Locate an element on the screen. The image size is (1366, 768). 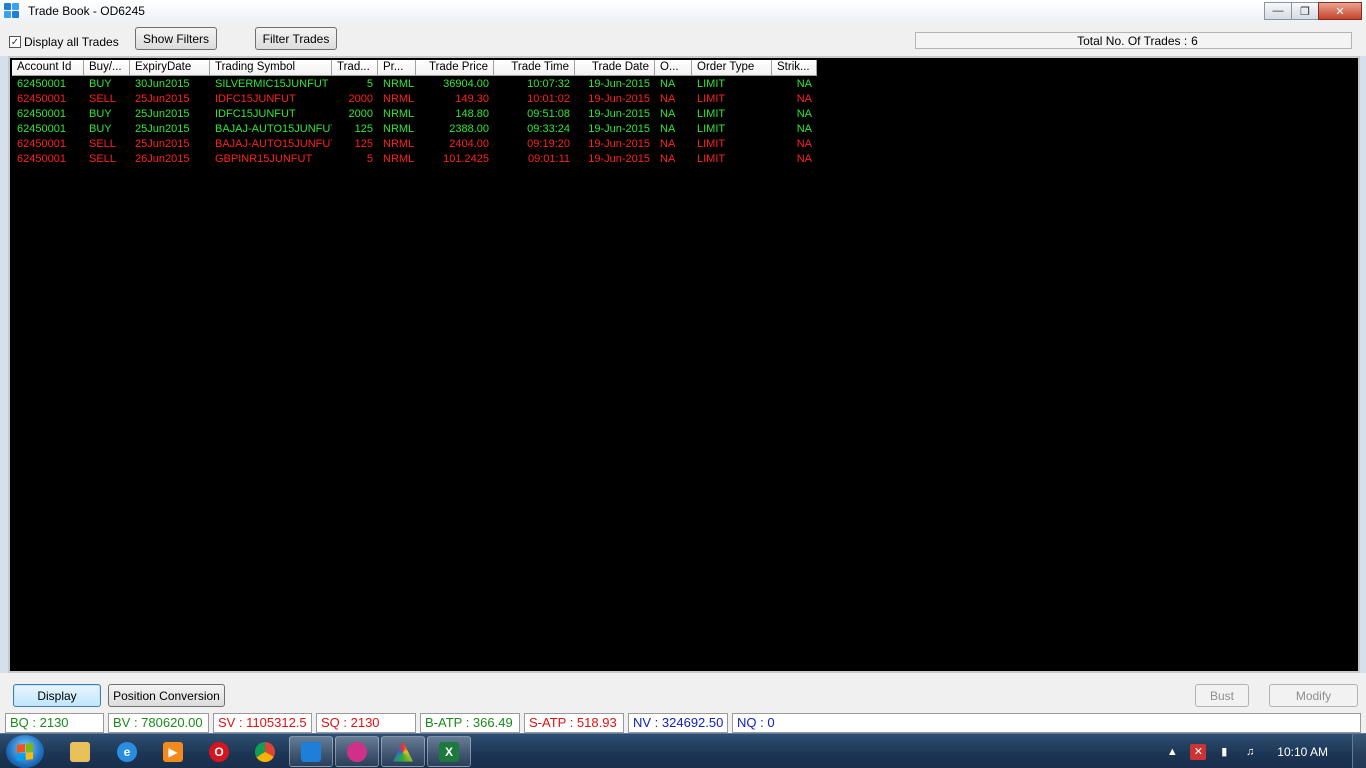
cell-expiry-date: 25Jun2015 is located at coordinates (162, 144).